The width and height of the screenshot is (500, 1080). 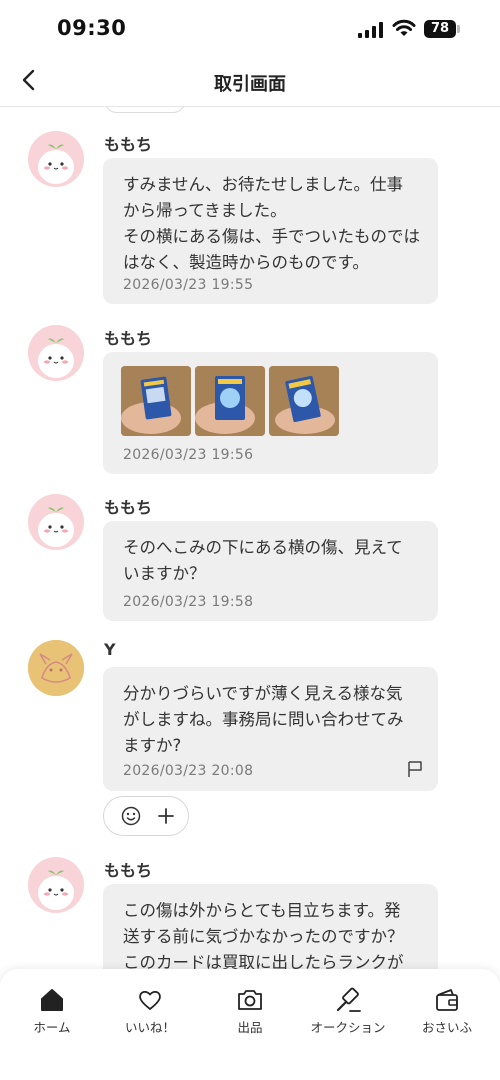 What do you see at coordinates (250, 1011) in the screenshot?
I see `nav-sell: 出品` at bounding box center [250, 1011].